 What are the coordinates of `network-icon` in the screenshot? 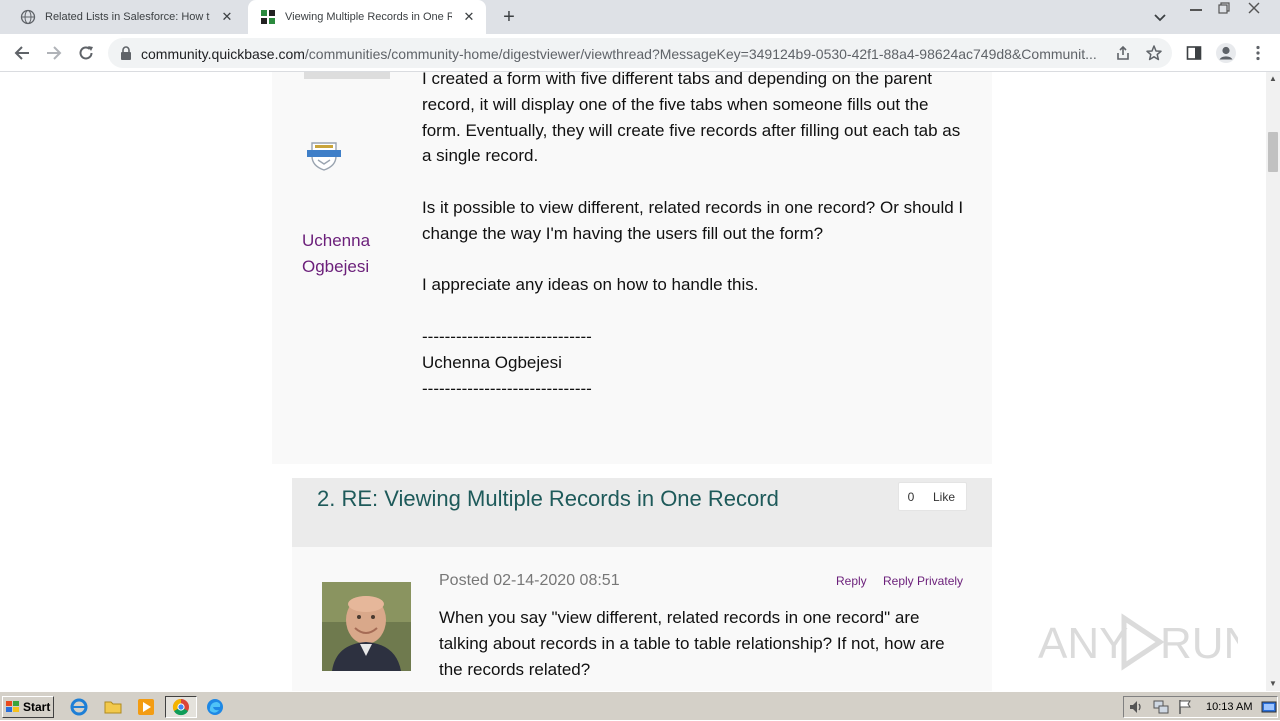 It's located at (1161, 707).